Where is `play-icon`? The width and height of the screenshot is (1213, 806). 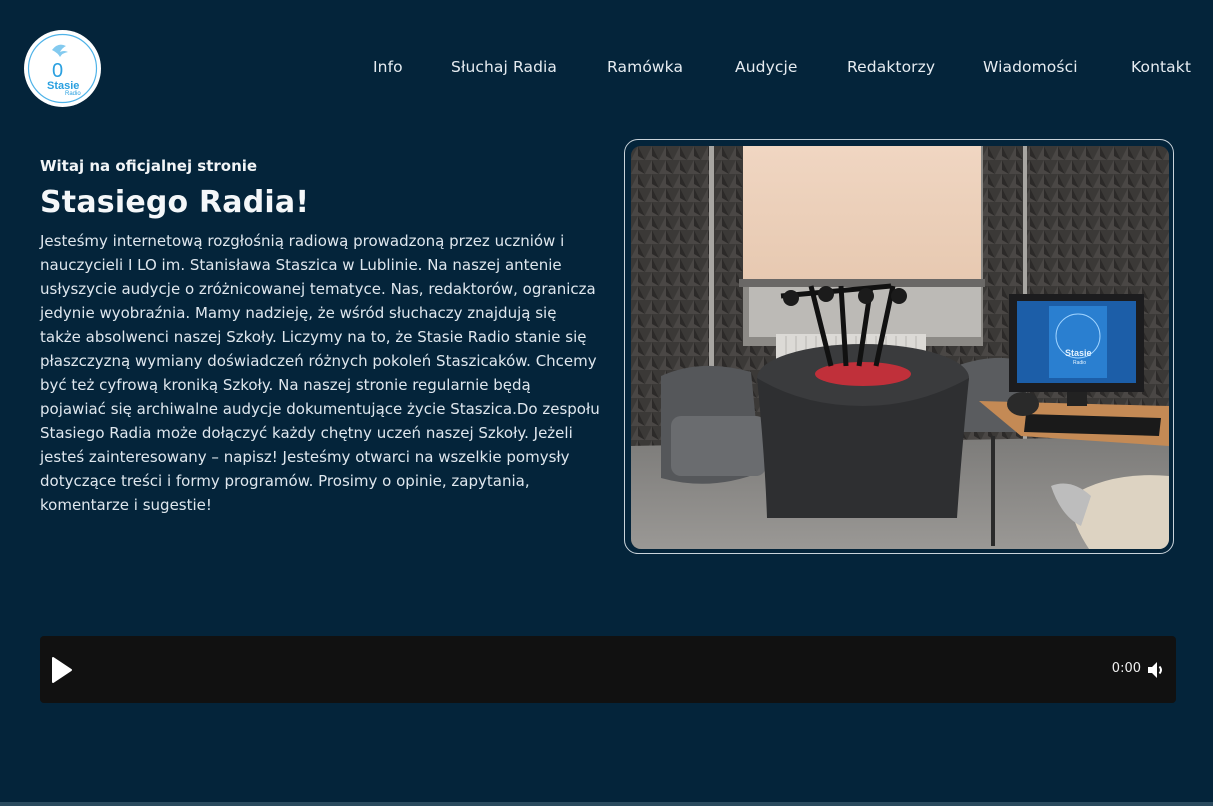
play-icon is located at coordinates (62, 670).